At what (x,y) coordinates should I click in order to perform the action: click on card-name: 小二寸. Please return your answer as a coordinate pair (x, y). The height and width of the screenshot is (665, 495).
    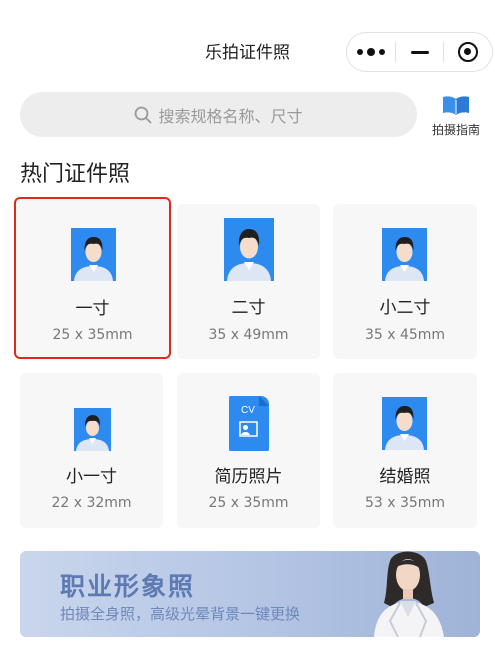
    Looking at the image, I should click on (405, 308).